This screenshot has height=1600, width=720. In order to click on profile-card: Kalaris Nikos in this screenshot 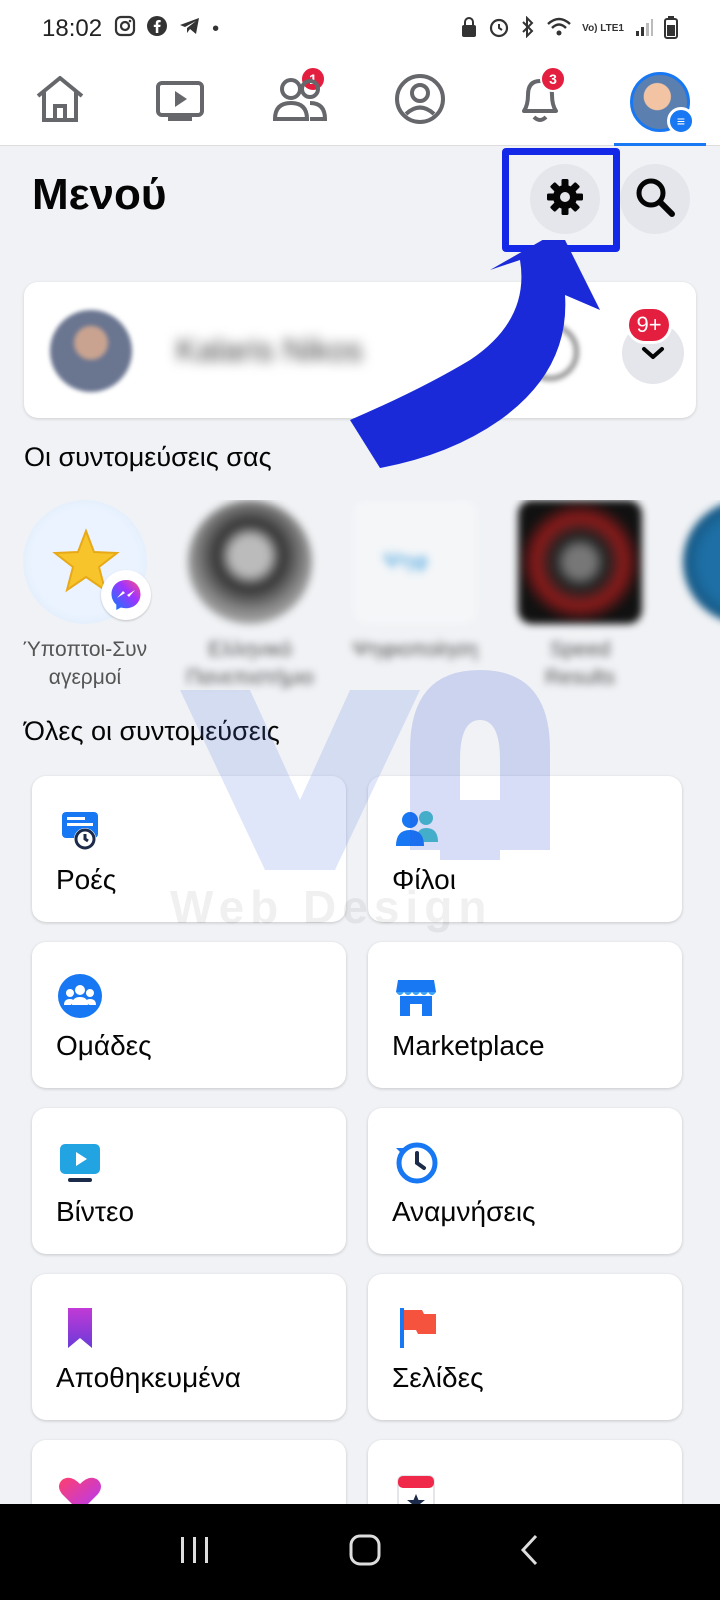, I will do `click(360, 350)`.